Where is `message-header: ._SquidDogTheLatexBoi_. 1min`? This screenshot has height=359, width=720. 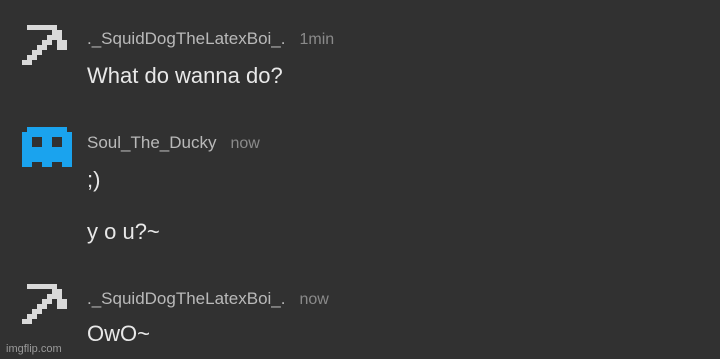
message-header: ._SquidDogTheLatexBoi_. 1min is located at coordinates (210, 39).